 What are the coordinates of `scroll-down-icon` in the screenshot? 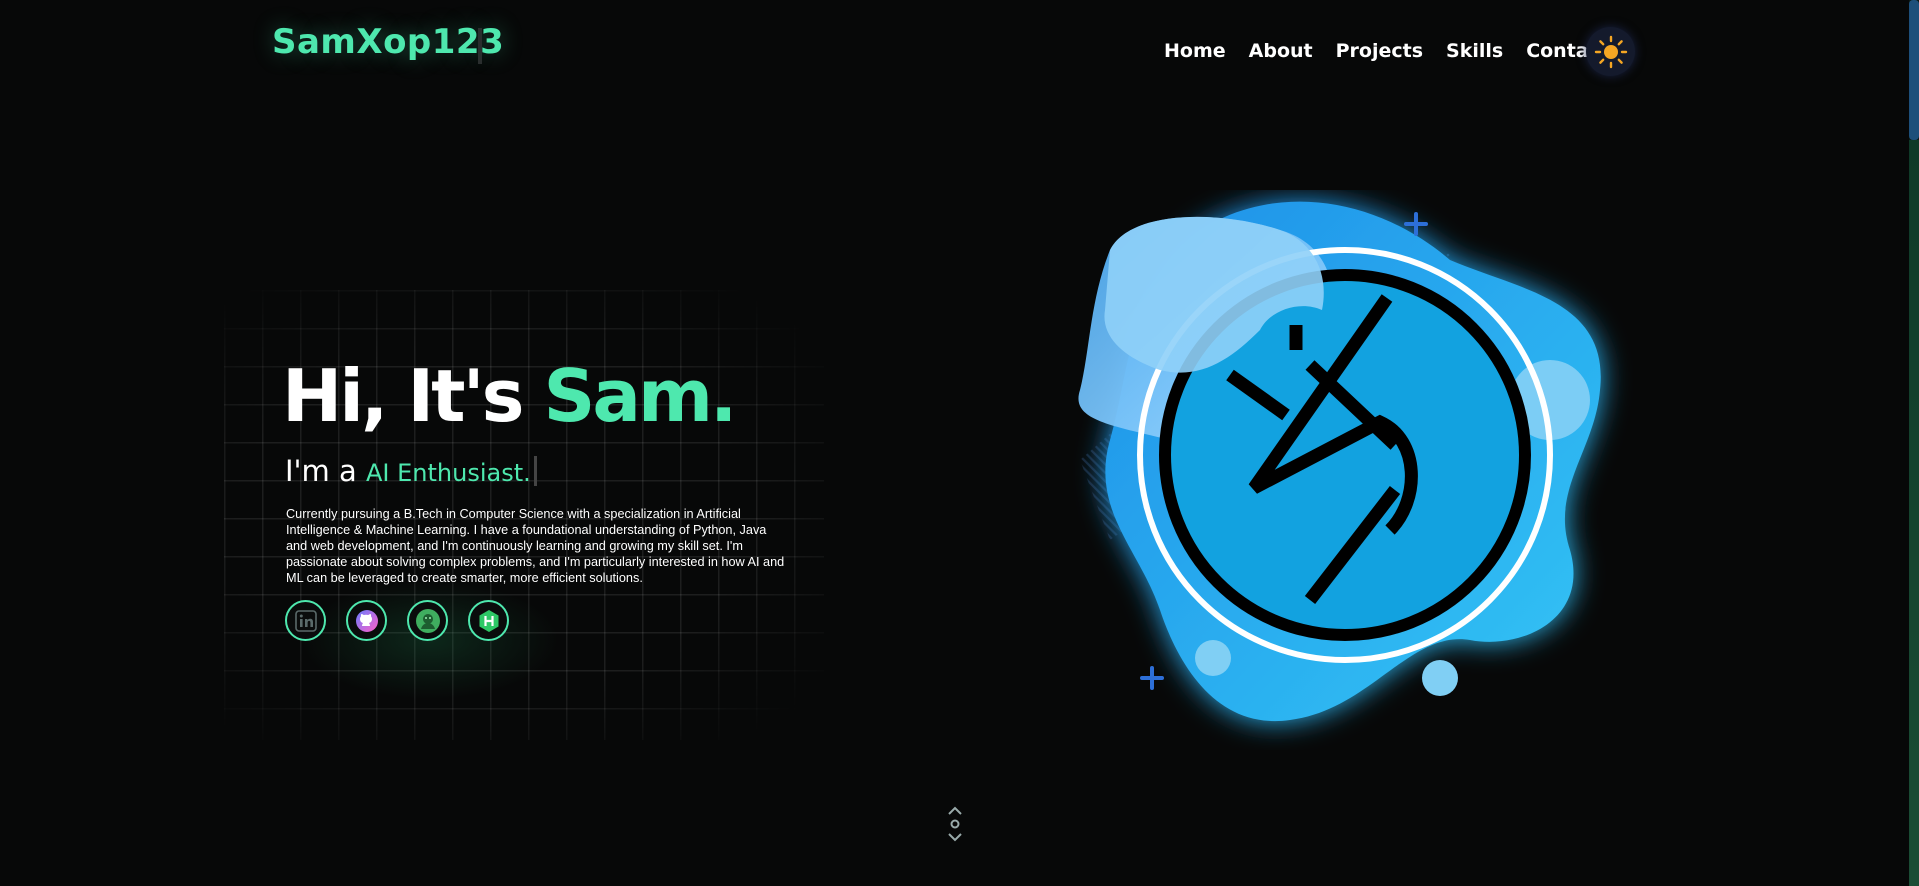 It's located at (955, 824).